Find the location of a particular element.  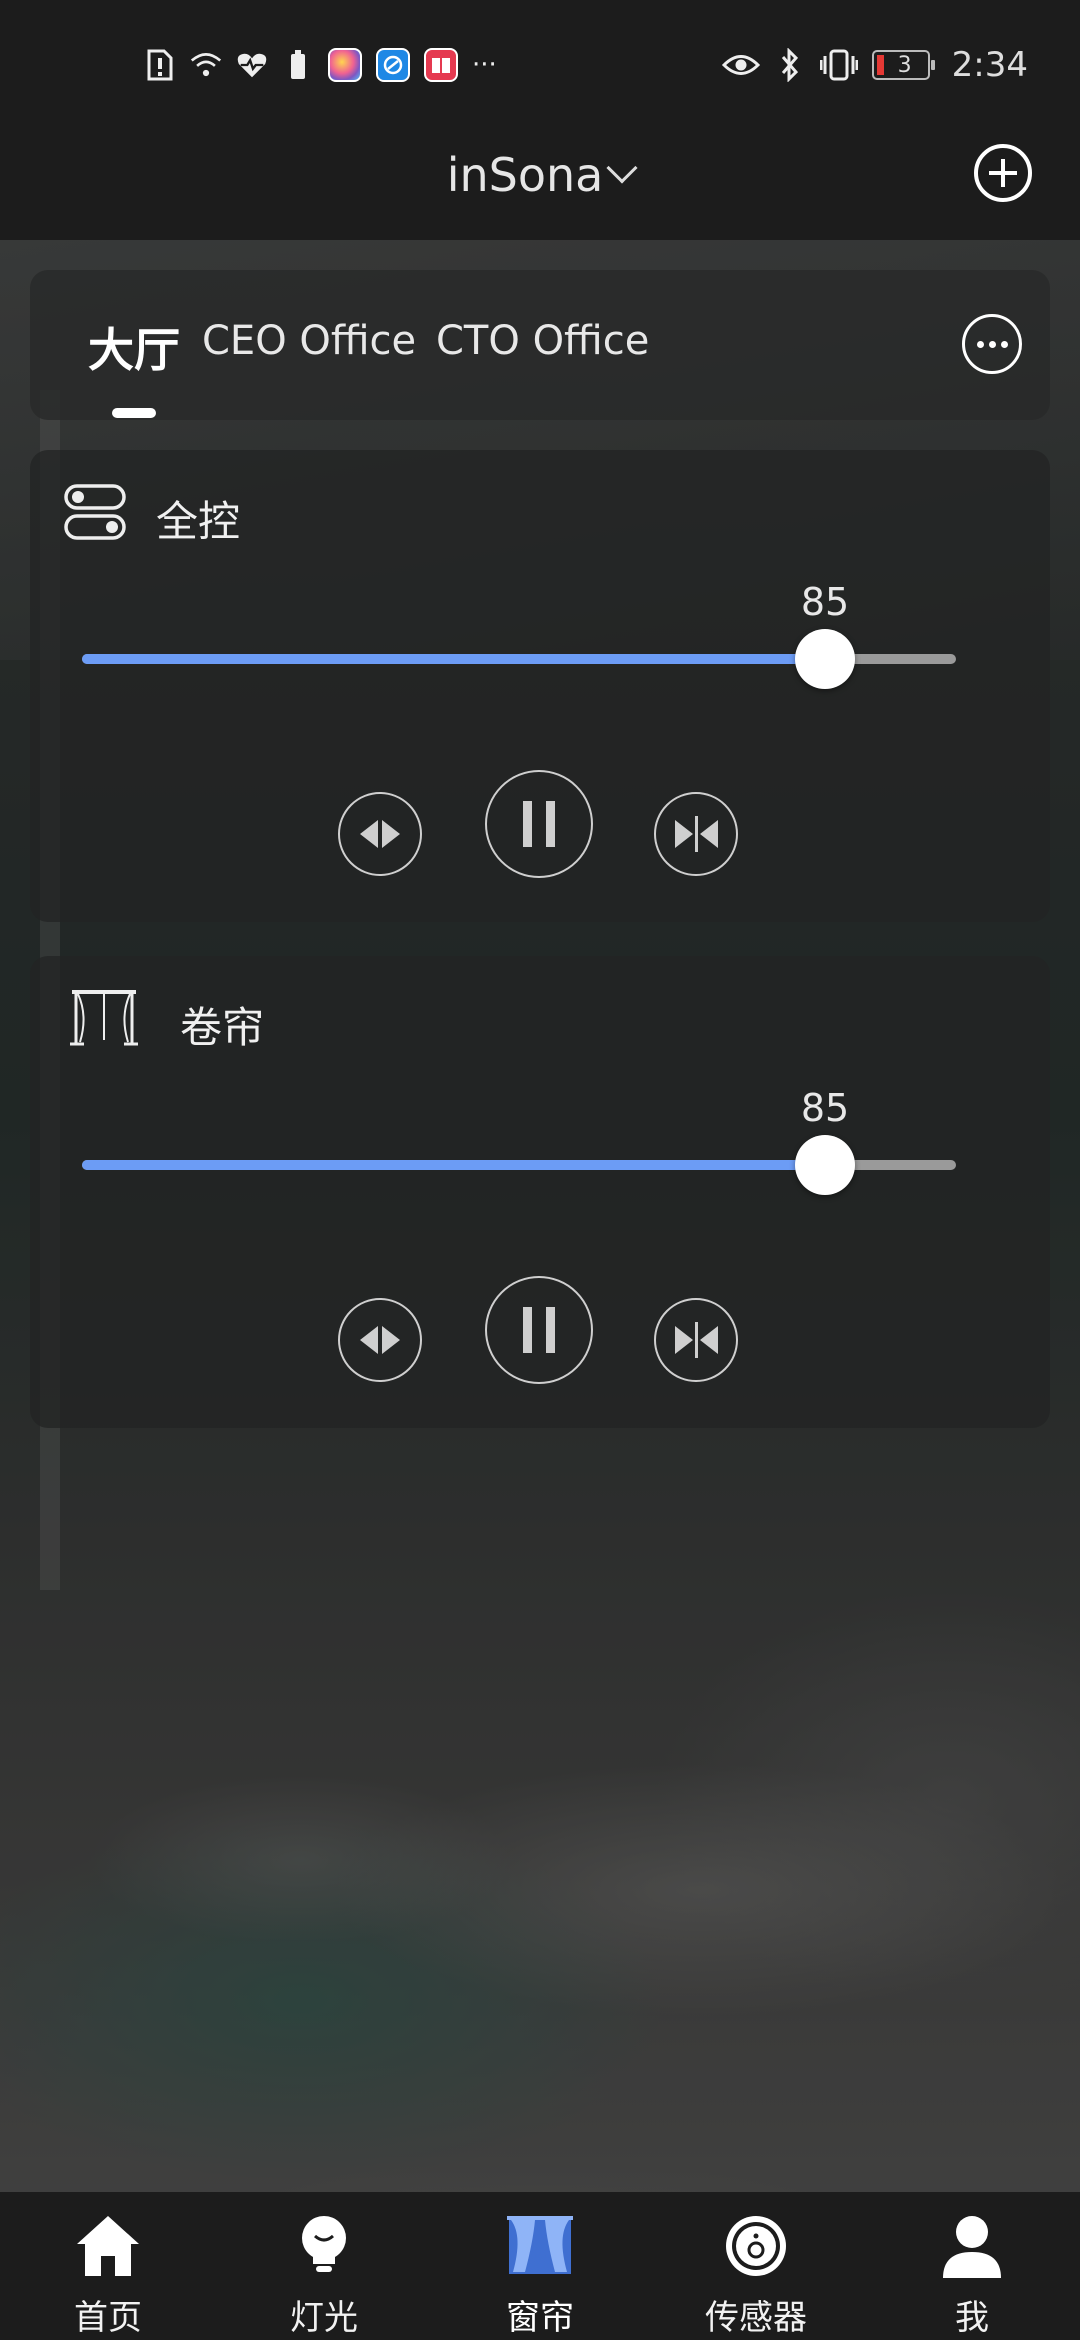

tab-room-0: 大厅 is located at coordinates (134, 347).